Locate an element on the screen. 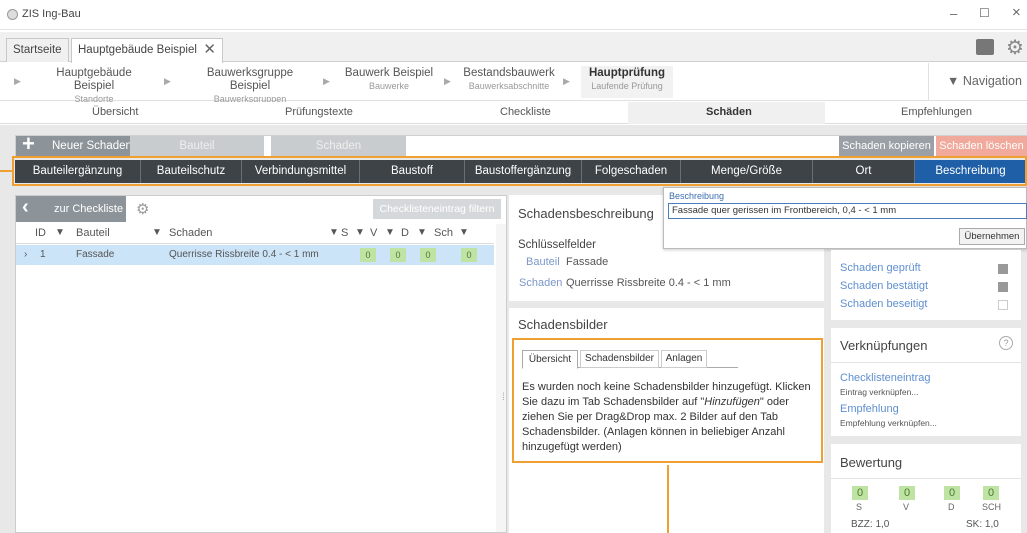 The width and height of the screenshot is (1027, 533). close-tab-icon: ✕ is located at coordinates (209, 50).